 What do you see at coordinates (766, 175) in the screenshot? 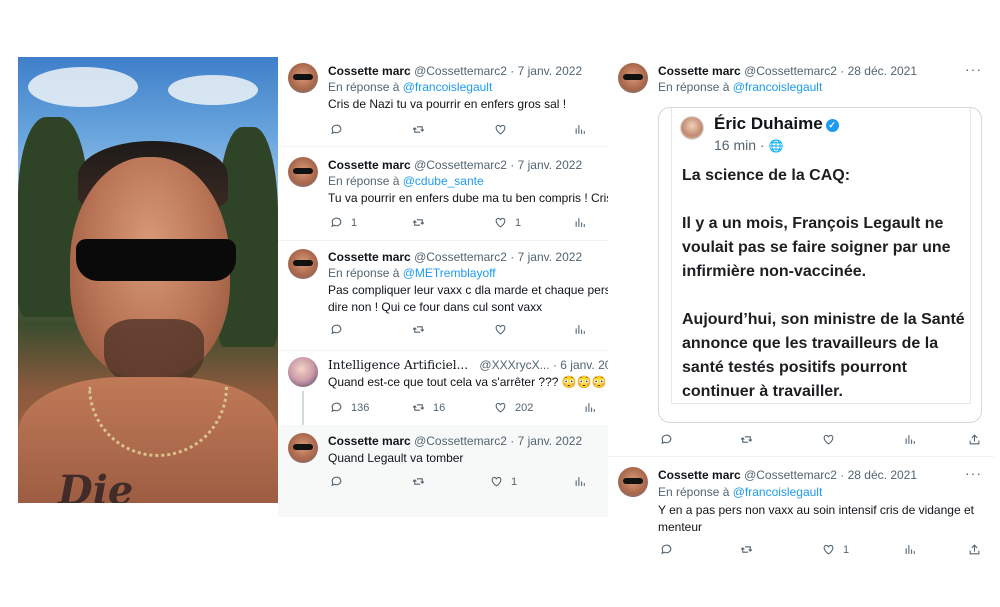
I see `embed-paragraph: La science de la CAQ:` at bounding box center [766, 175].